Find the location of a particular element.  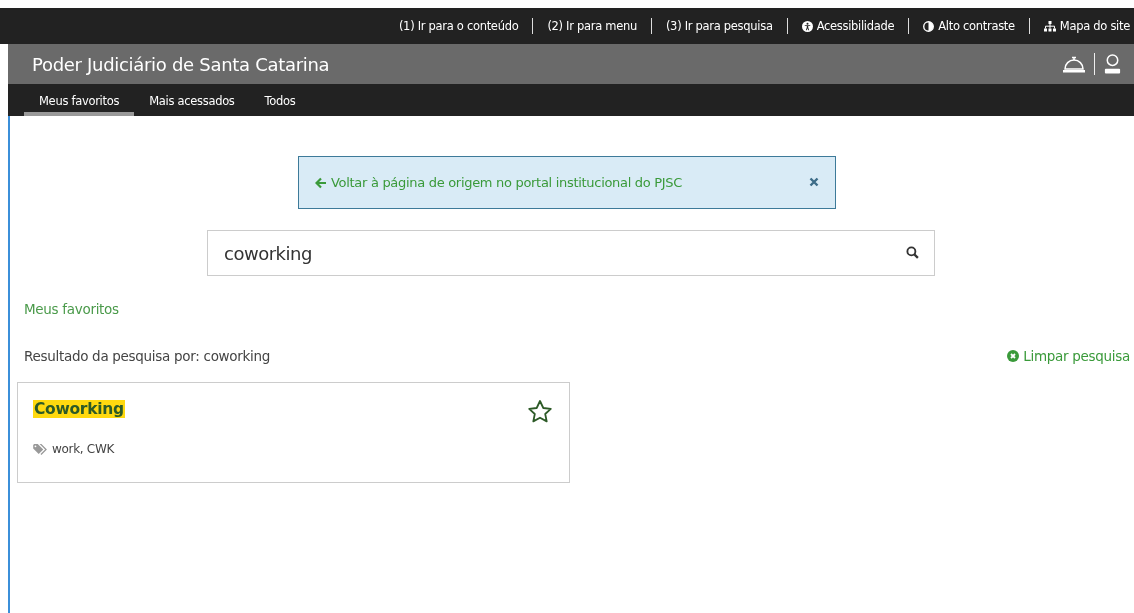

search-field: coworking is located at coordinates (571, 253).